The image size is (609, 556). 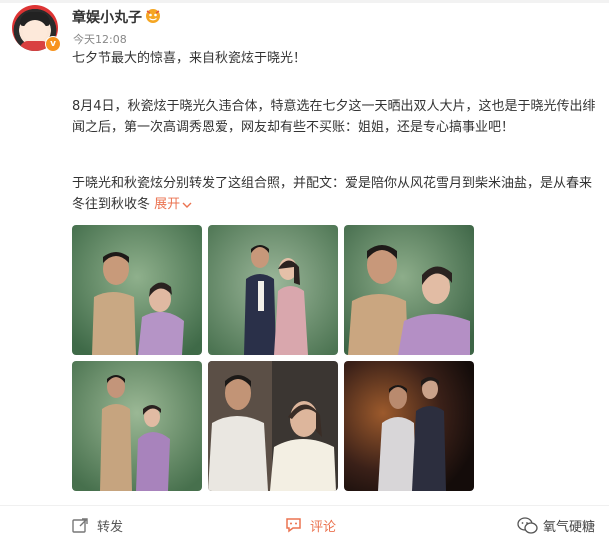 What do you see at coordinates (189, 58) in the screenshot?
I see `post-paragraph-1: 七夕节最大的惊喜，来自秋瓷炫于晓光！` at bounding box center [189, 58].